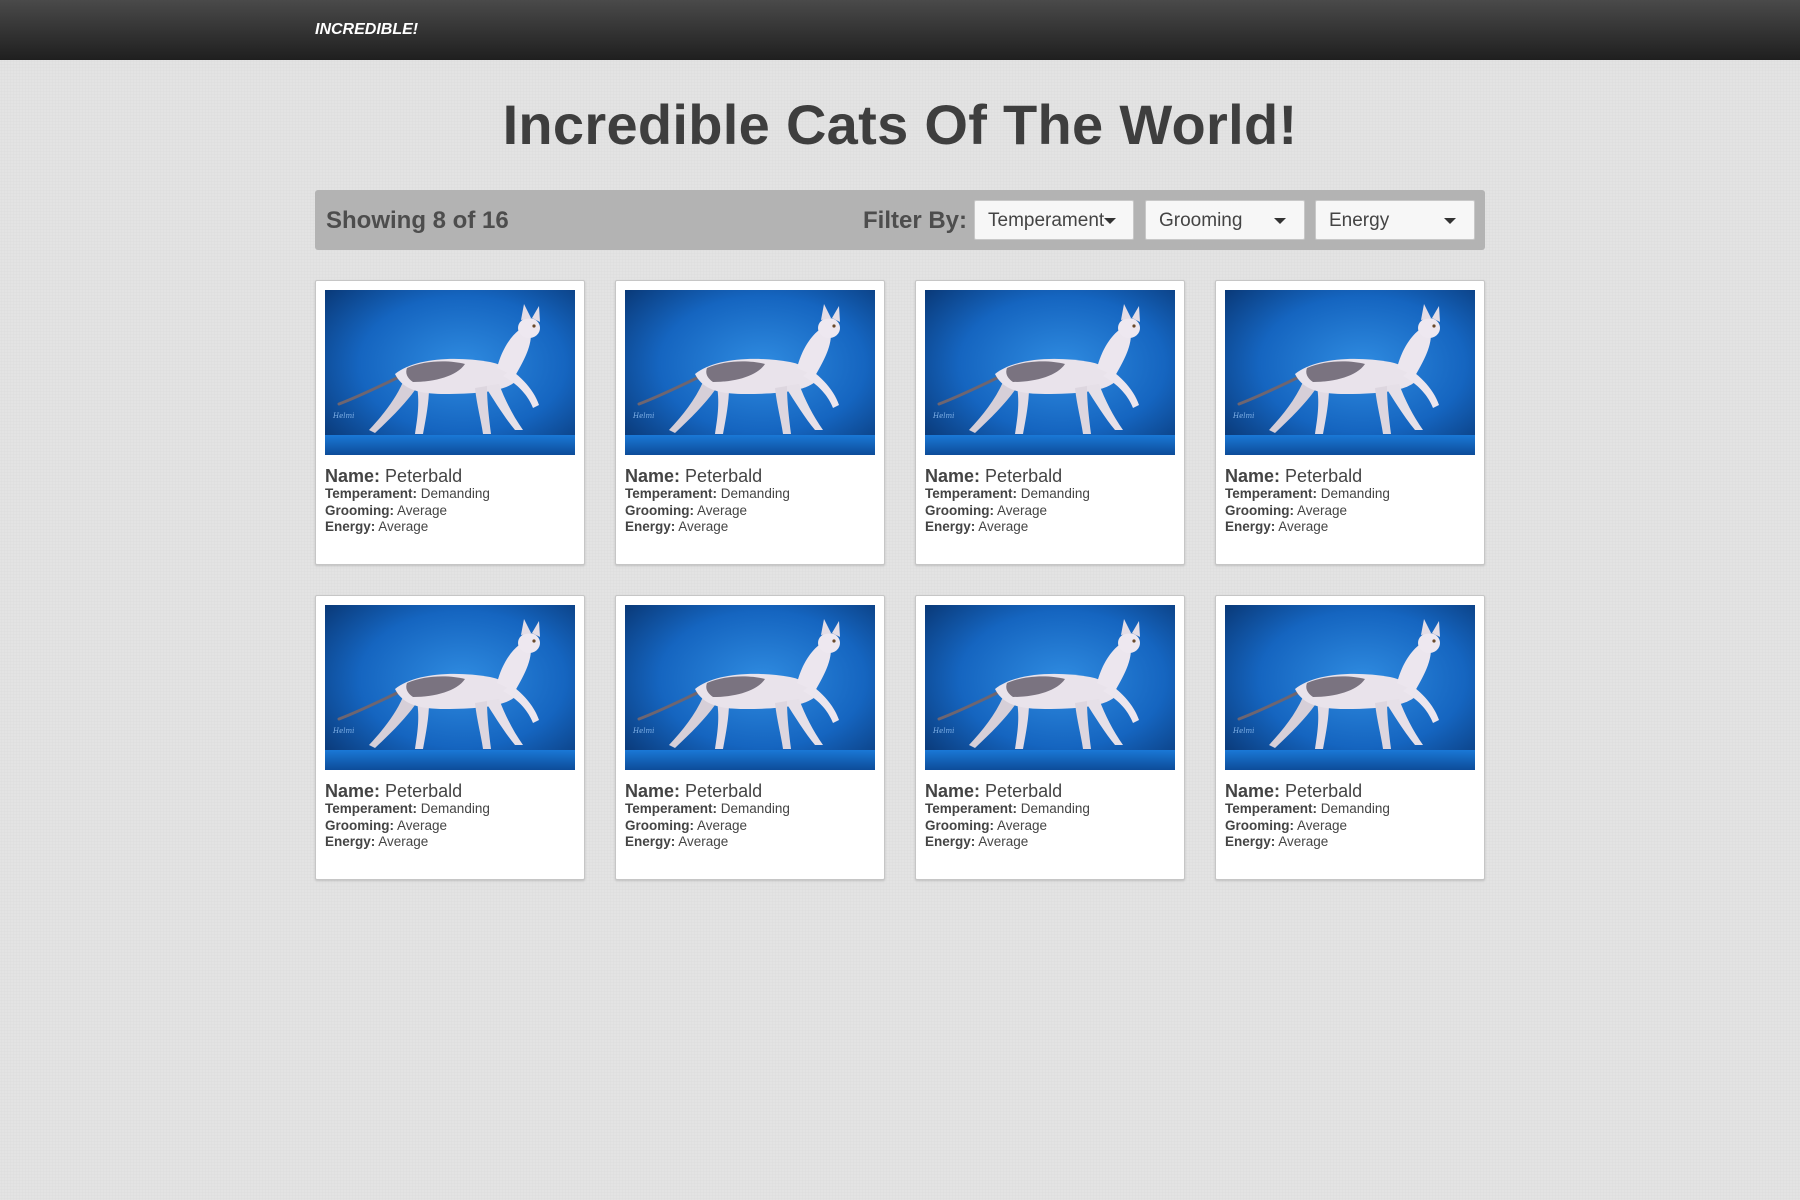 The image size is (1800, 1200). I want to click on page-title: Incredible Cats Of The World!, so click(900, 124).